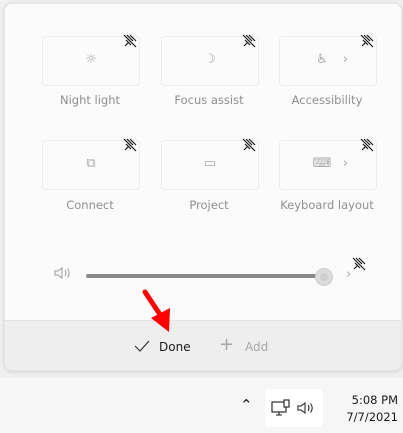 Image resolution: width=403 pixels, height=433 pixels. What do you see at coordinates (364, 417) in the screenshot?
I see `clock-date: 7/7/2021` at bounding box center [364, 417].